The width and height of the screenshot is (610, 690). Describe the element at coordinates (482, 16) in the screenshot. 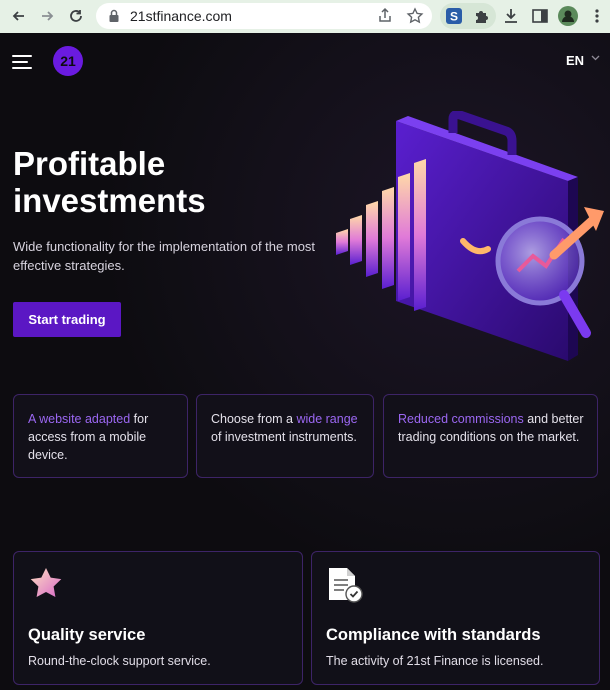

I see `puzzle-icon` at that location.